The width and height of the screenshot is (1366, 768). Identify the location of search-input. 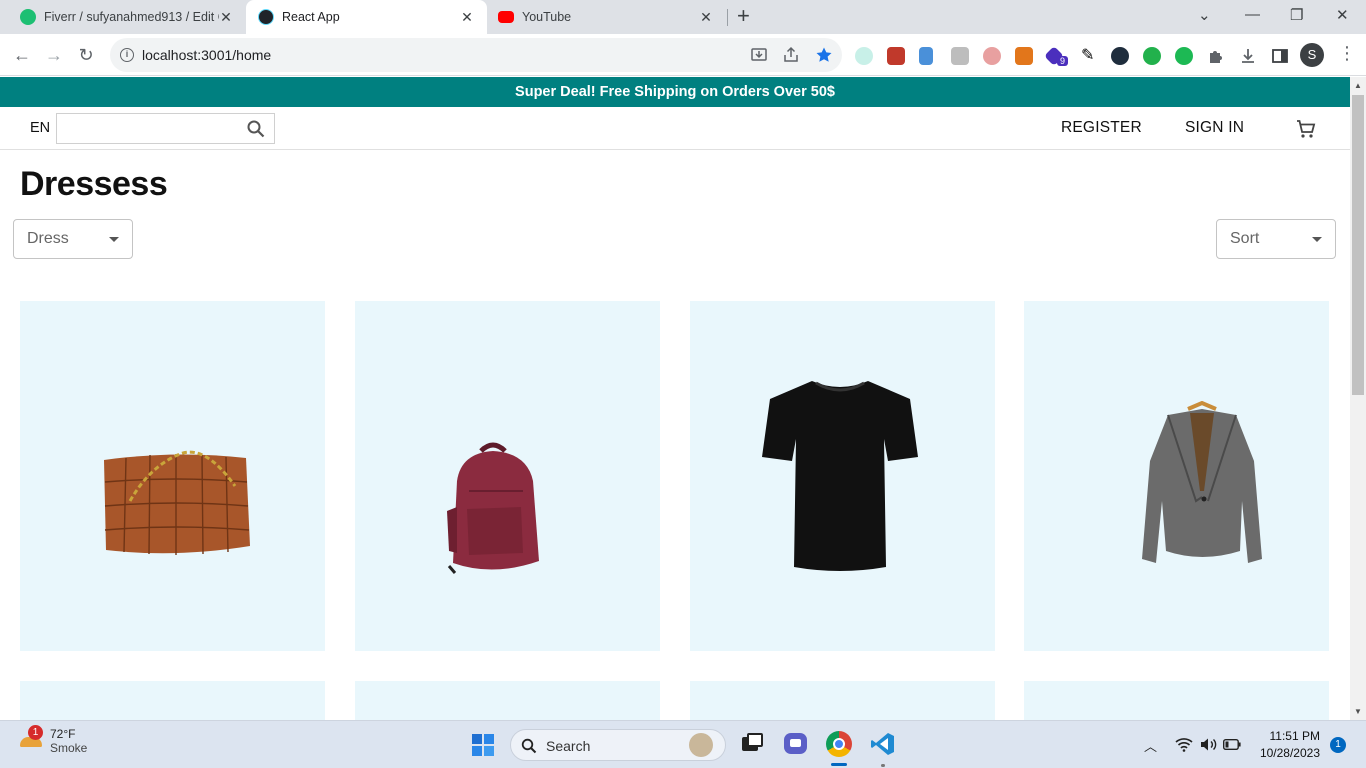
(149, 128).